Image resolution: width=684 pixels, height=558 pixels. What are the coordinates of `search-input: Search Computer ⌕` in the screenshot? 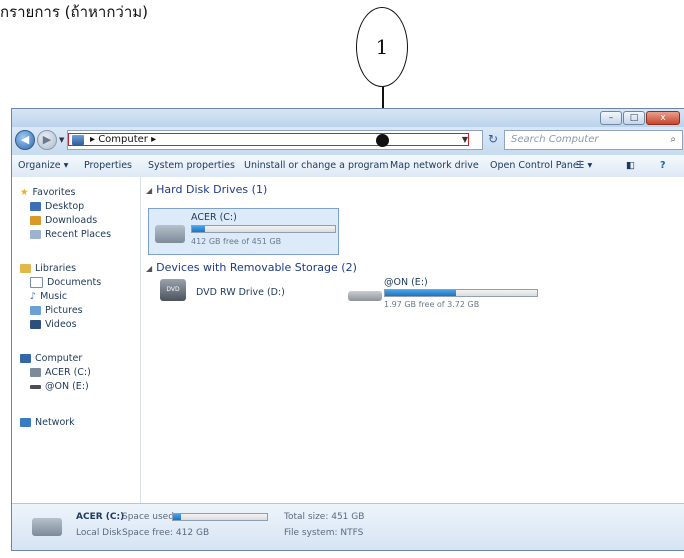 It's located at (593, 140).